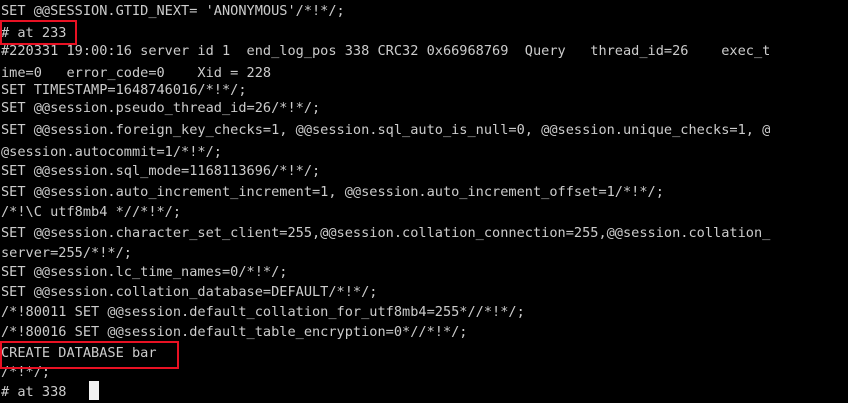  I want to click on terminal-line-pseudo-thread-id: SET @@session.pseudo_thread_id=26/*!*/;, so click(161, 108).